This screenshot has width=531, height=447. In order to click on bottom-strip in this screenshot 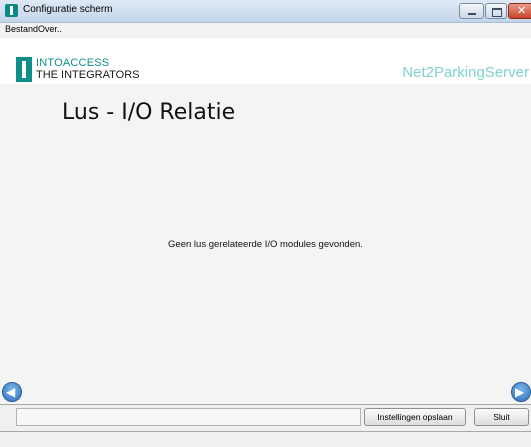, I will do `click(265, 439)`.